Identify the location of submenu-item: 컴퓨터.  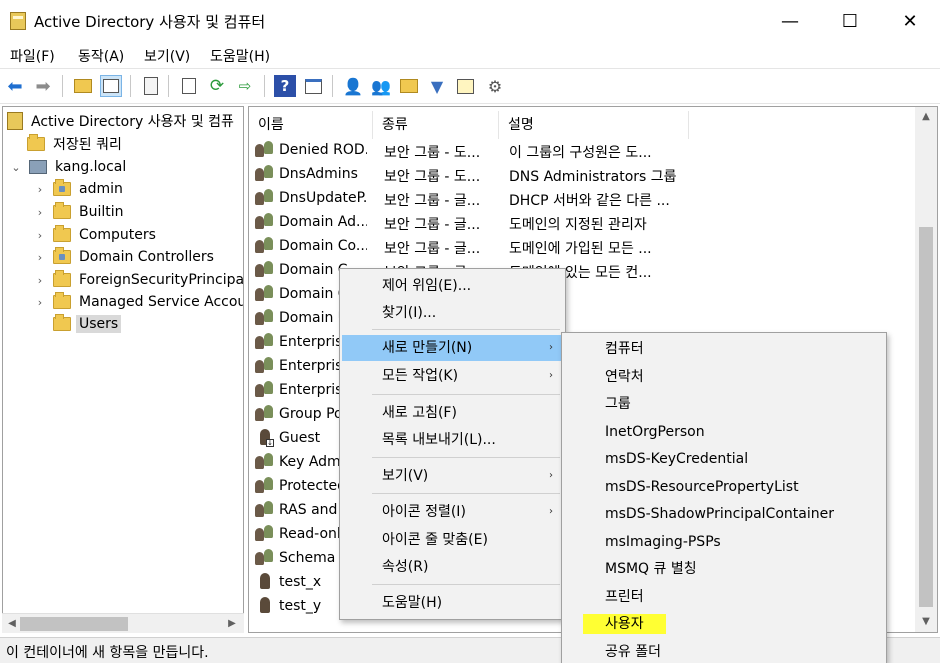
(724, 349).